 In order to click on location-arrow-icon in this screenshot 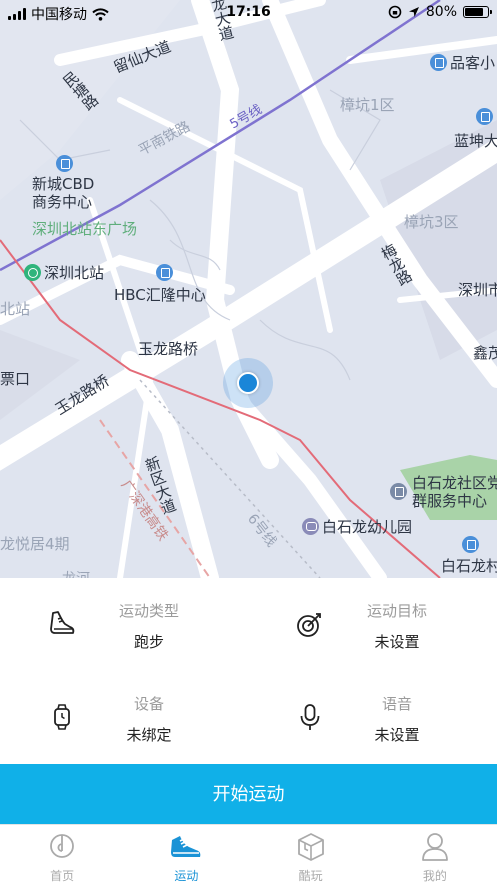, I will do `click(413, 12)`.